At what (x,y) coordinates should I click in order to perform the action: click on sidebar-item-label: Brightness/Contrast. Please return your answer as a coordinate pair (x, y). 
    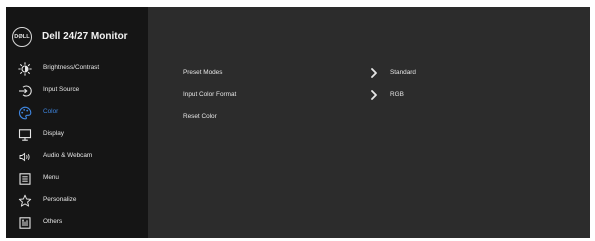
    Looking at the image, I should click on (71, 67).